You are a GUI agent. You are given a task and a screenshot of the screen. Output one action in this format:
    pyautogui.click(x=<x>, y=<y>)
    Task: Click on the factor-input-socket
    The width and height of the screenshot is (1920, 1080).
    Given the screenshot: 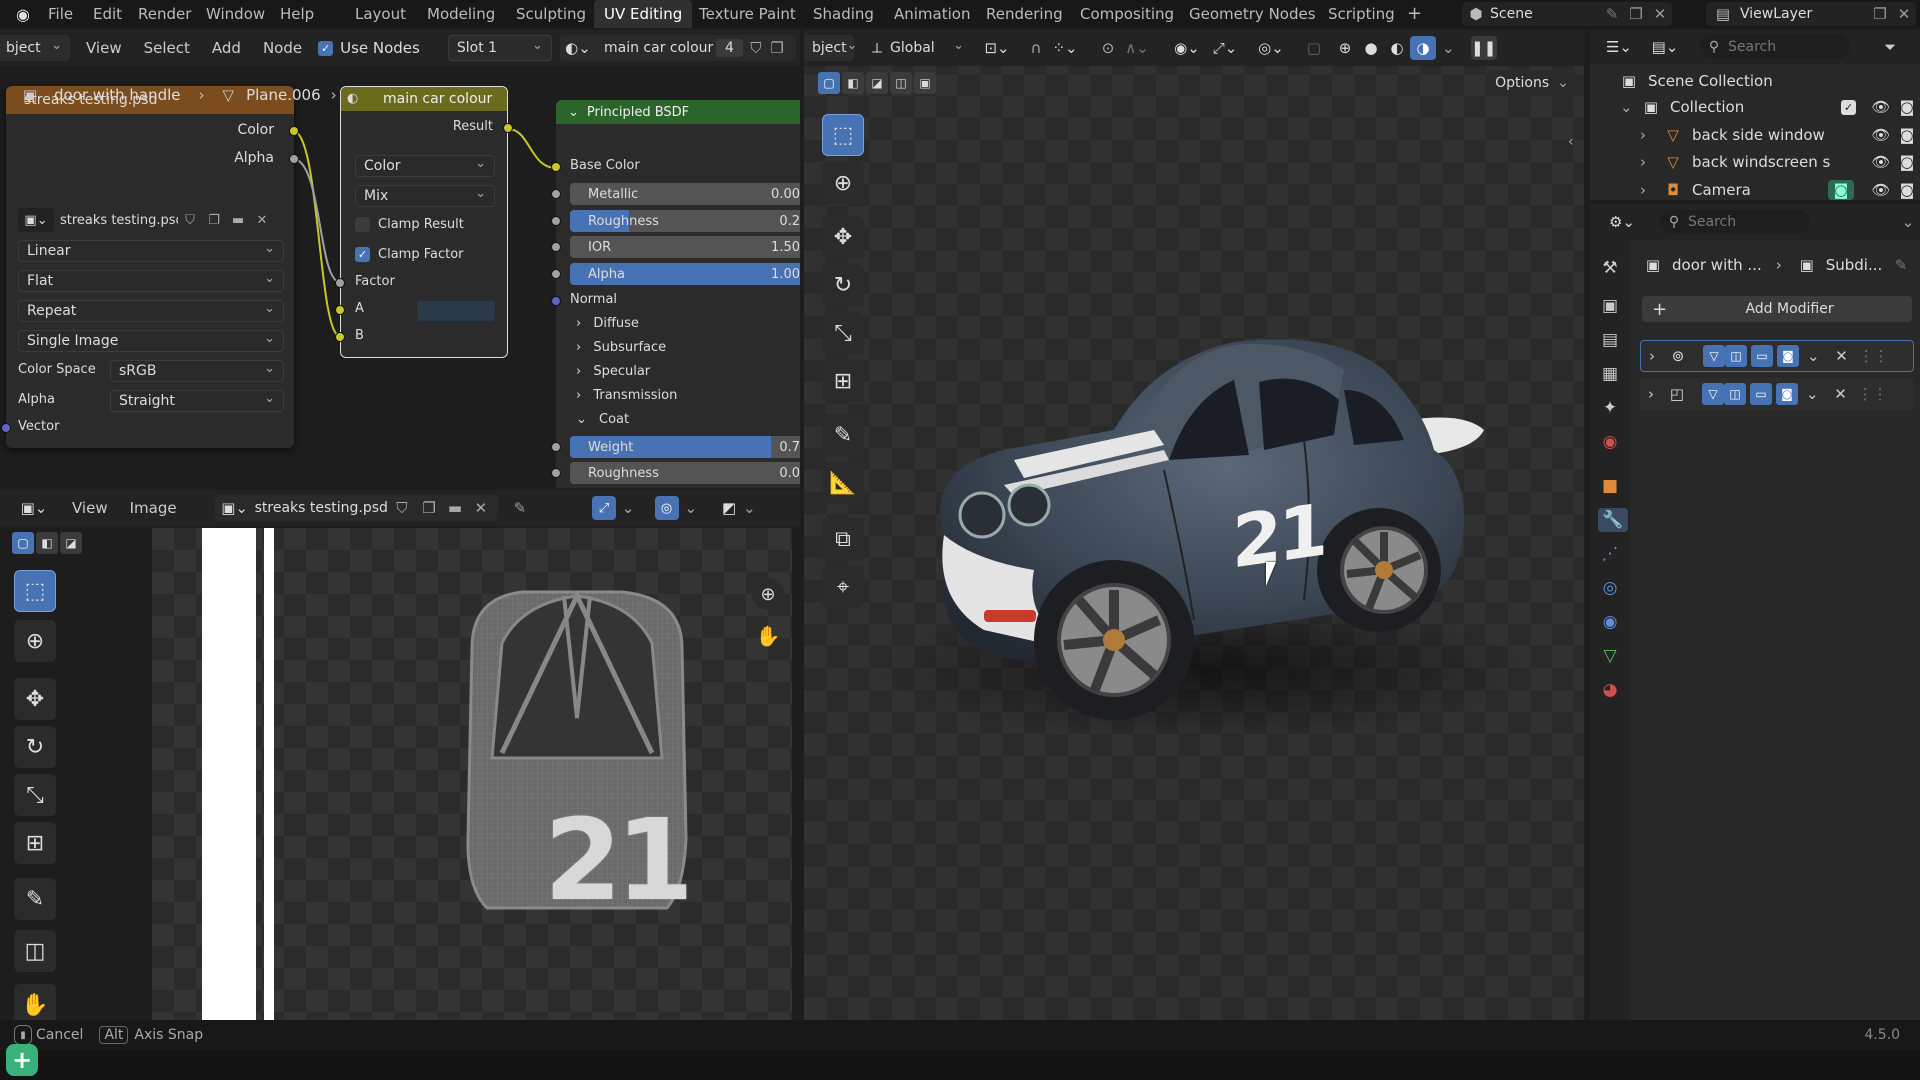 What is the action you would take?
    pyautogui.click(x=340, y=283)
    